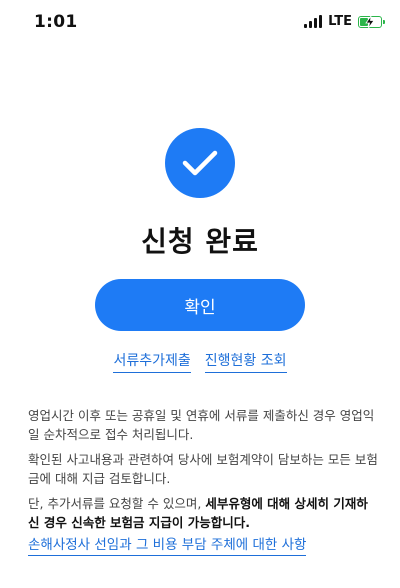  I want to click on status-bar: 1:01 LTE, so click(200, 24).